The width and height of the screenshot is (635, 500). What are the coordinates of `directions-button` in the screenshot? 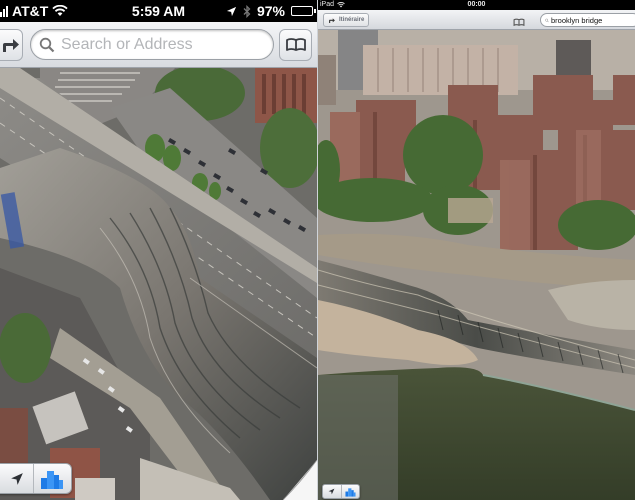 It's located at (11, 45).